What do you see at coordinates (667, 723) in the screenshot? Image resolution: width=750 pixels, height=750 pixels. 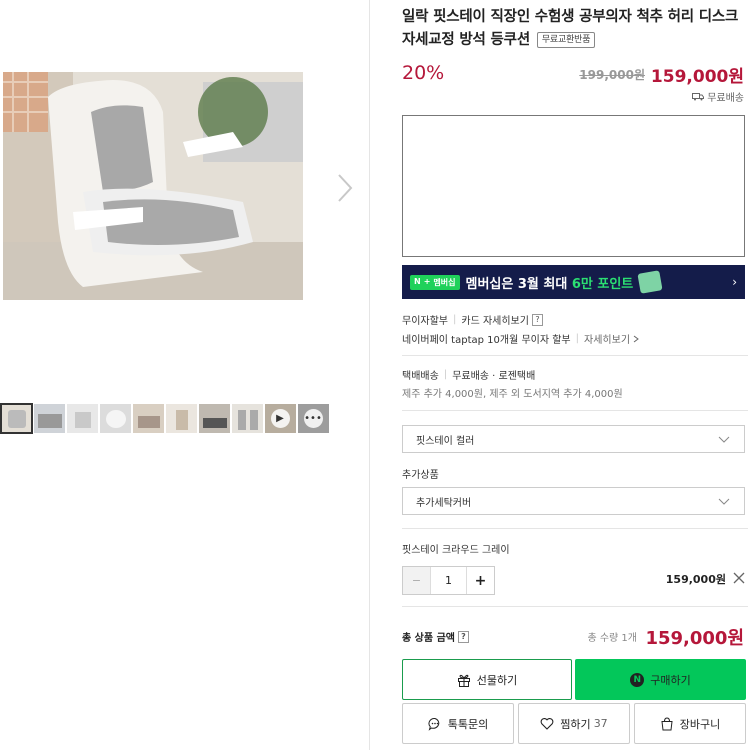 I see `shopping-bag-icon` at bounding box center [667, 723].